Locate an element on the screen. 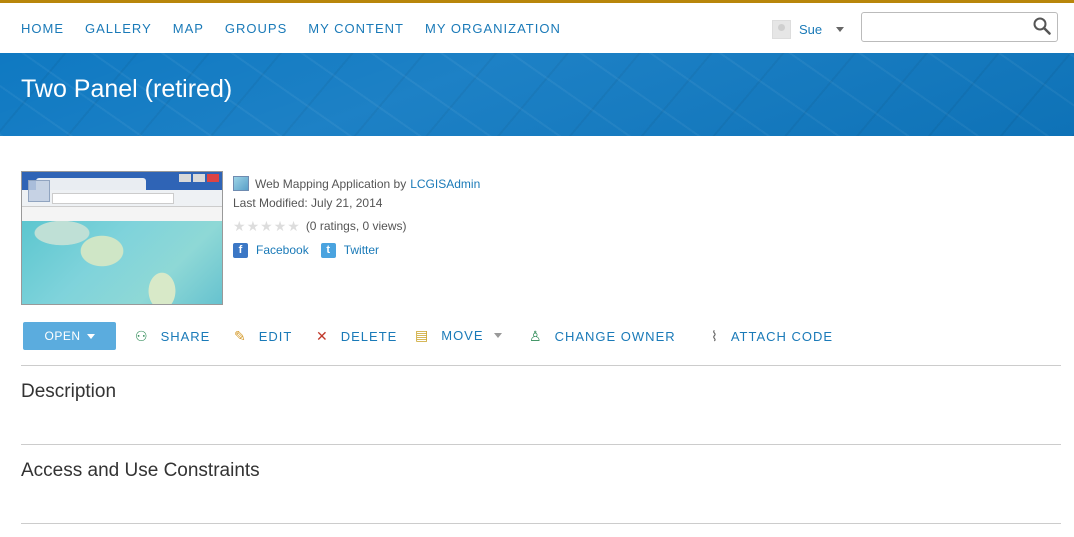  delete-icon: ✕ is located at coordinates (322, 336).